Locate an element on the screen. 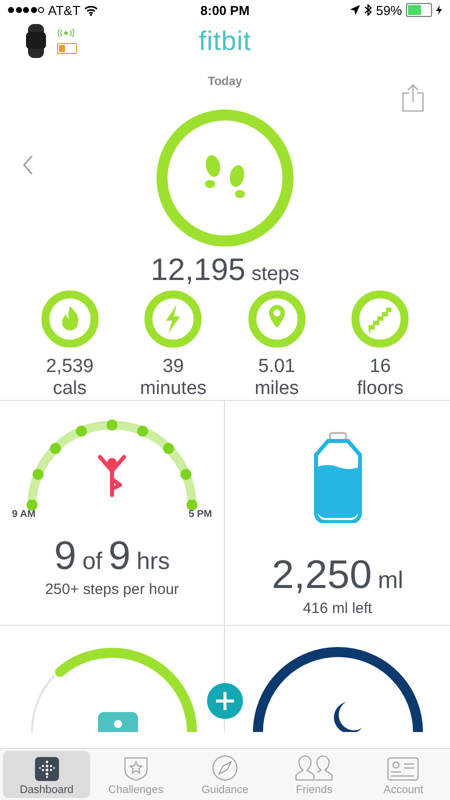 This screenshot has height=800, width=450. end-time-label: 5 PM is located at coordinates (200, 514).